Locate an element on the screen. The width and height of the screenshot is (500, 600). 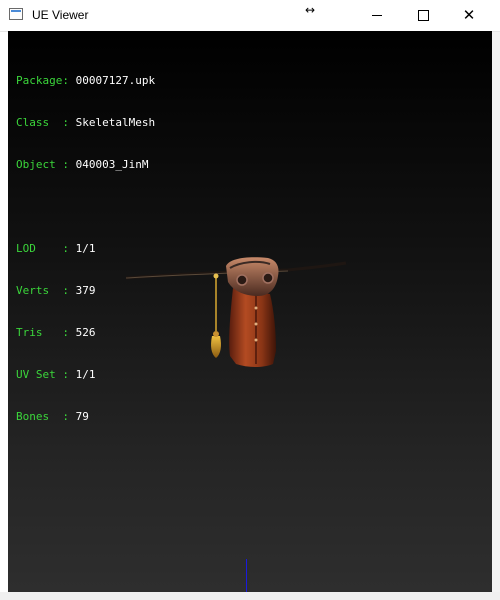
info-label: UV Set : is located at coordinates (46, 374).